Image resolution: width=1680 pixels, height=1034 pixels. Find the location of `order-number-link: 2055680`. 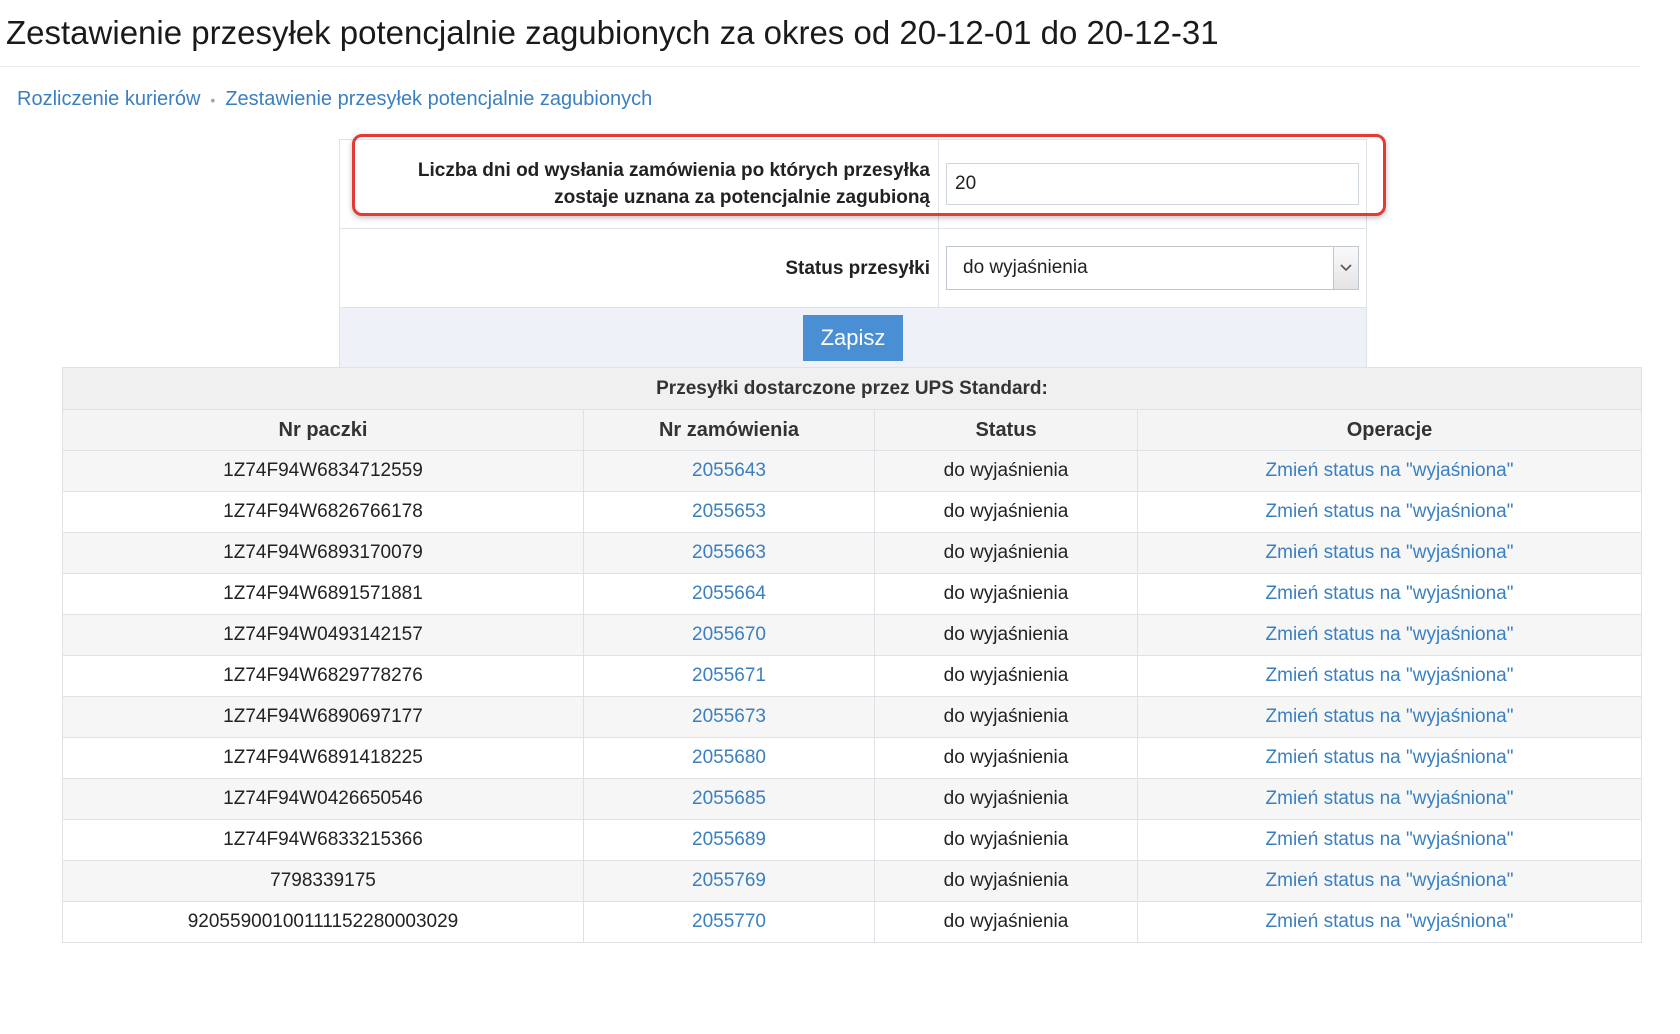

order-number-link: 2055680 is located at coordinates (729, 757).